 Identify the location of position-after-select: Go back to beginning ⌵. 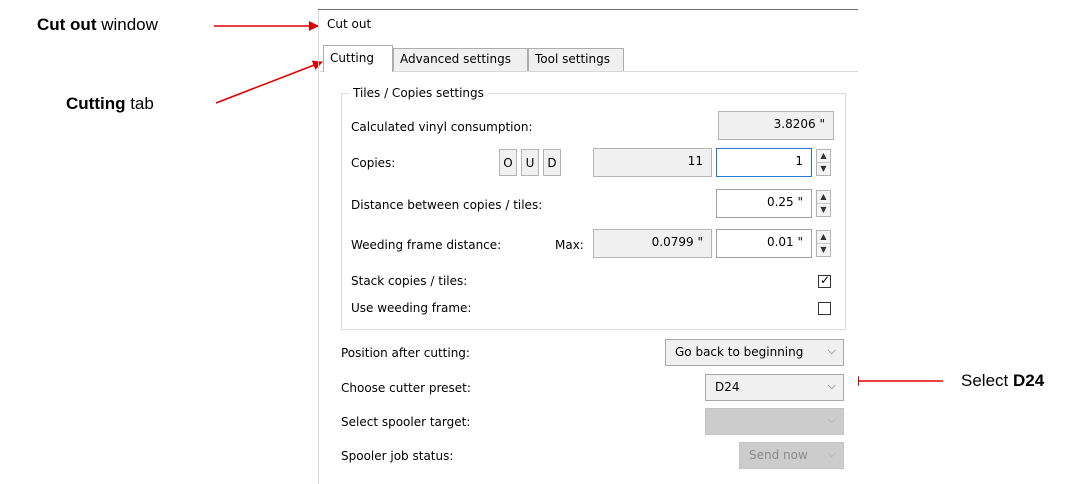
(754, 352).